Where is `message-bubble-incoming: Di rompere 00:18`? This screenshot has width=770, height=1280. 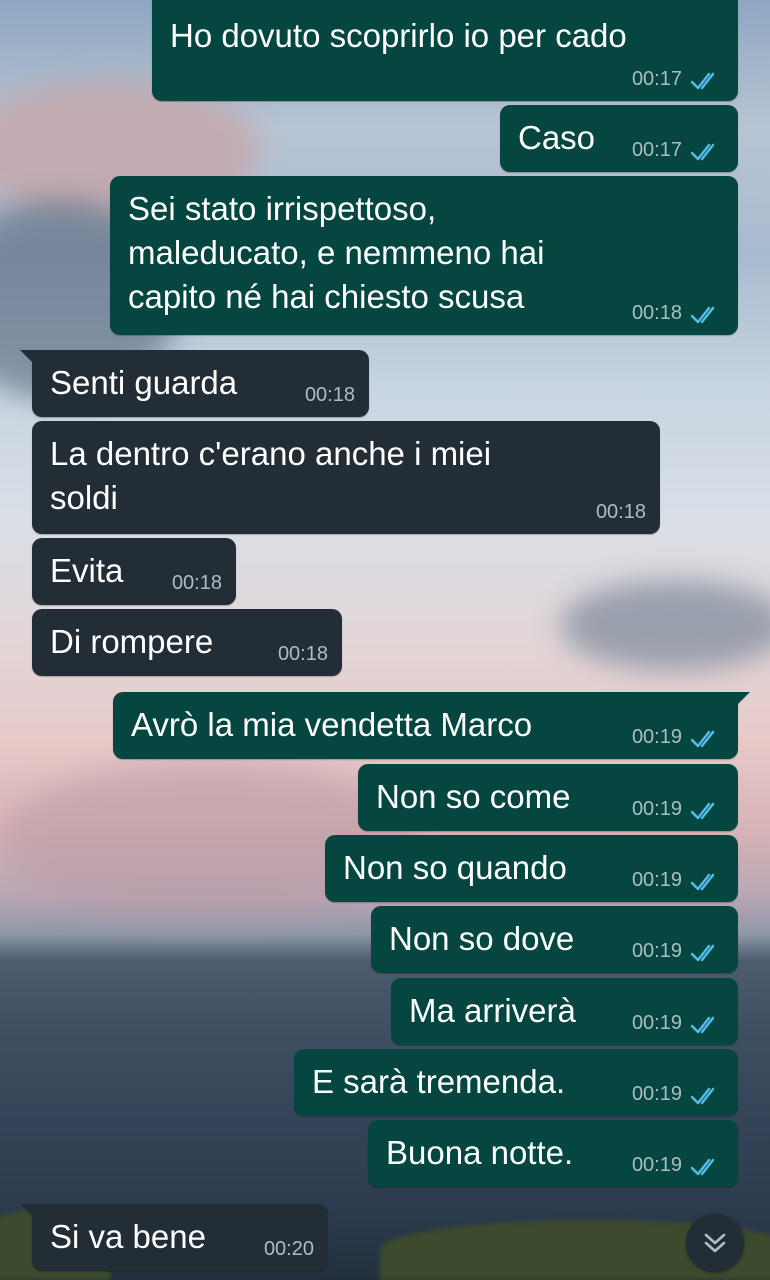
message-bubble-incoming: Di rompere 00:18 is located at coordinates (187, 642).